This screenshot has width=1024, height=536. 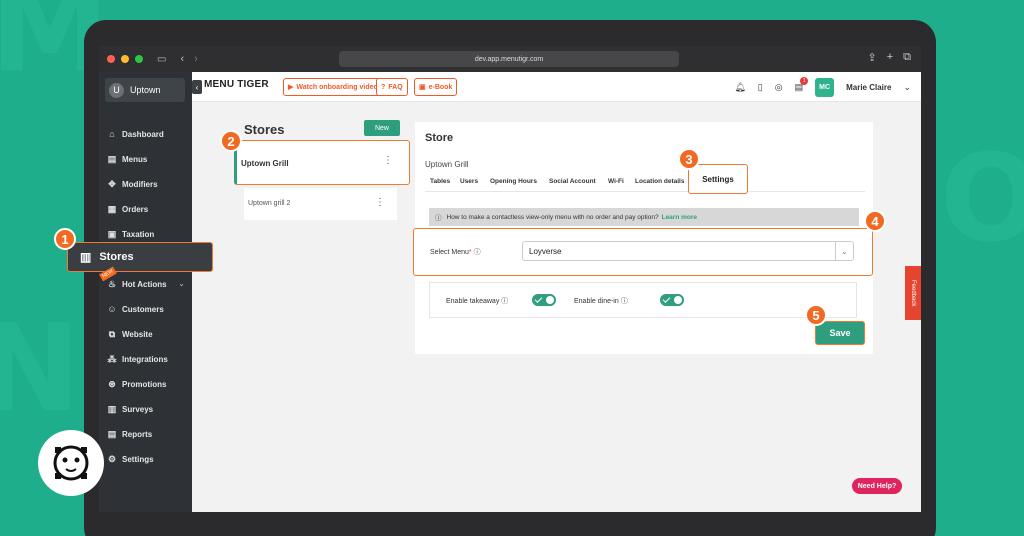 I want to click on sidebar-item-label: Hot Actions, so click(x=144, y=284).